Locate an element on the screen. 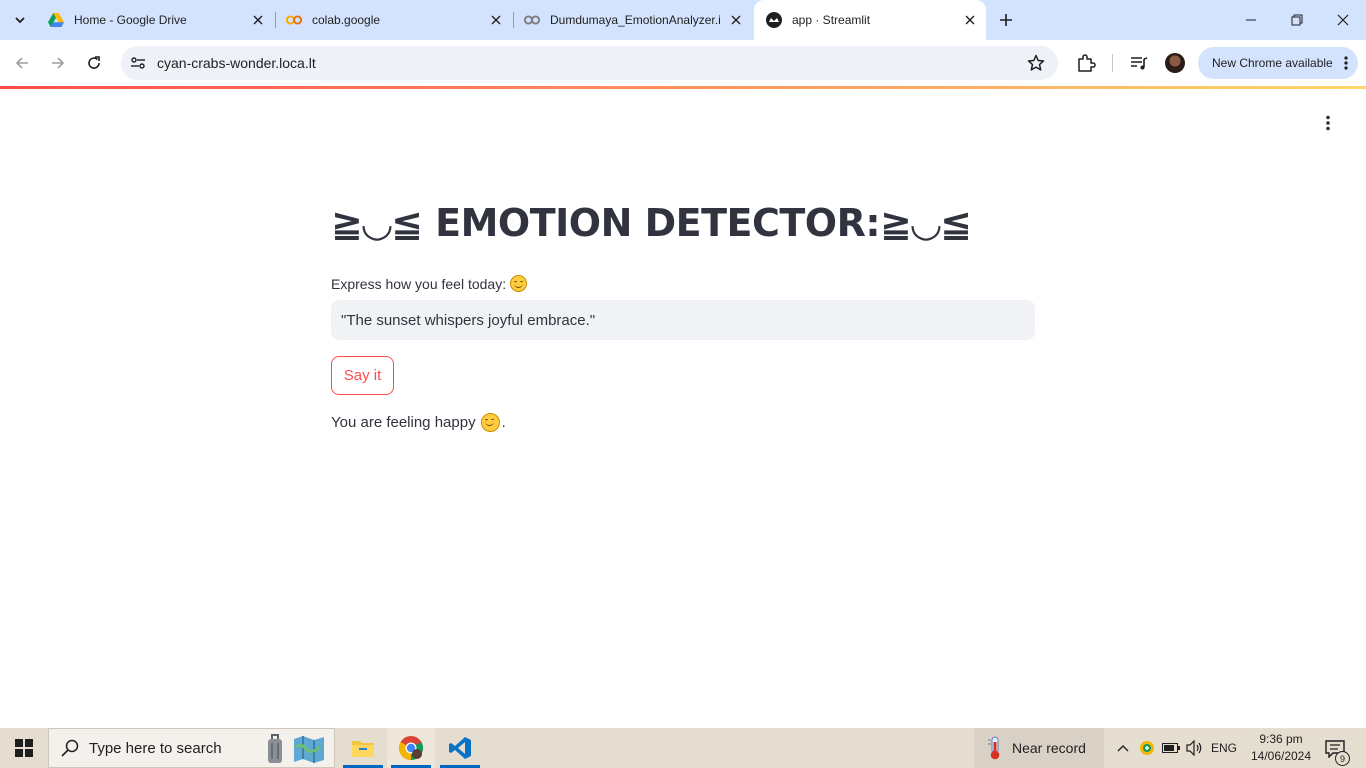 The height and width of the screenshot is (768, 1366). vscode-icon is located at coordinates (460, 748).